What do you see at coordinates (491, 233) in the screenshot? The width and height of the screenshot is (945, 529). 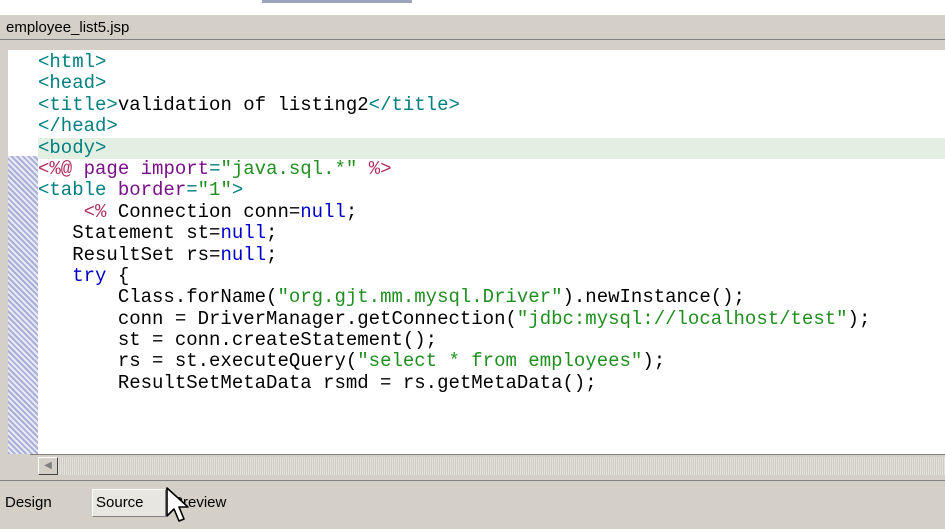 I see `code-line: Statement st=null;` at bounding box center [491, 233].